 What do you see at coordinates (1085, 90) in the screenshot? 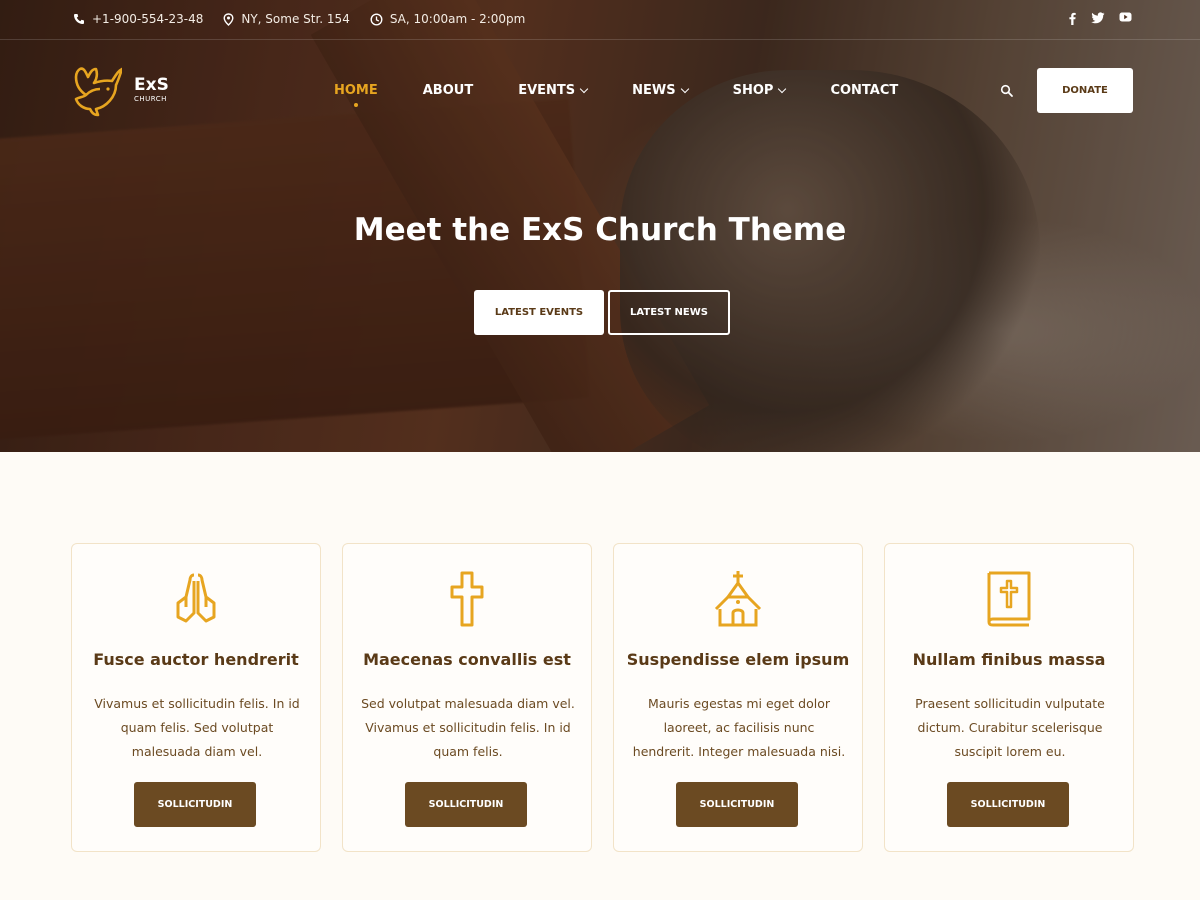
I see `donate-button: DONATE` at bounding box center [1085, 90].